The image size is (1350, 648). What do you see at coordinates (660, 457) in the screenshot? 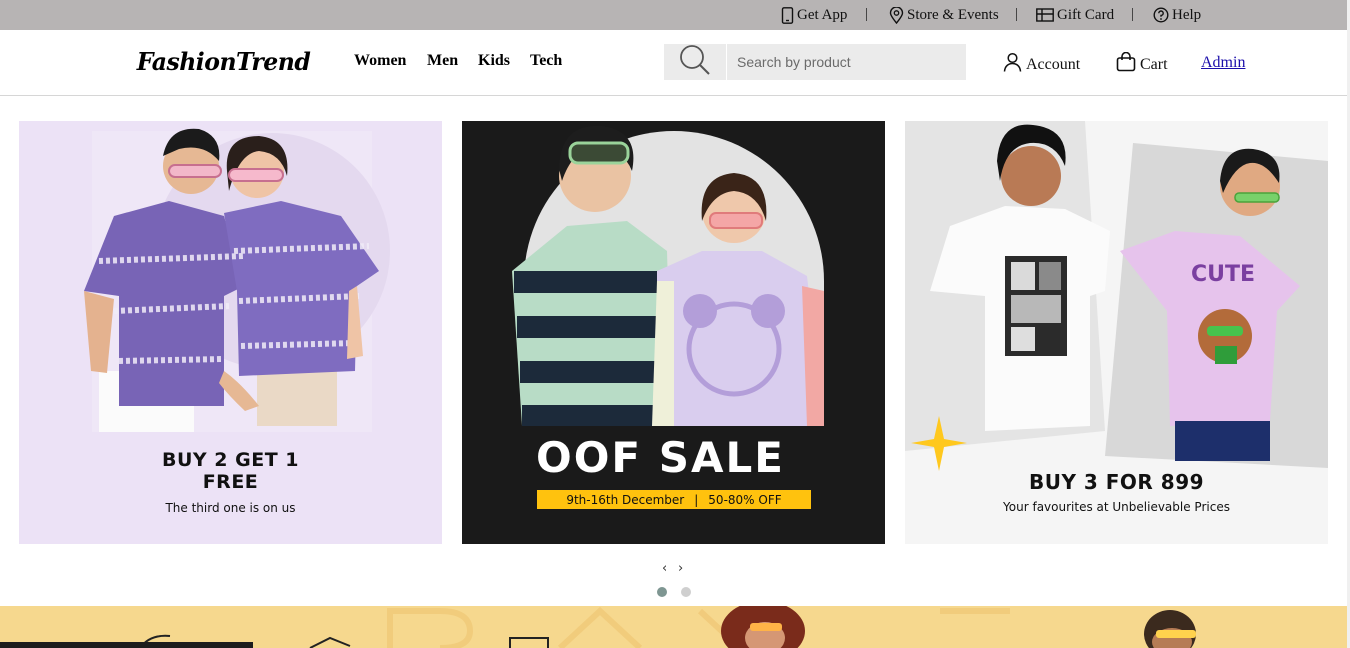
I see `sale-headline: OOF SALE` at bounding box center [660, 457].